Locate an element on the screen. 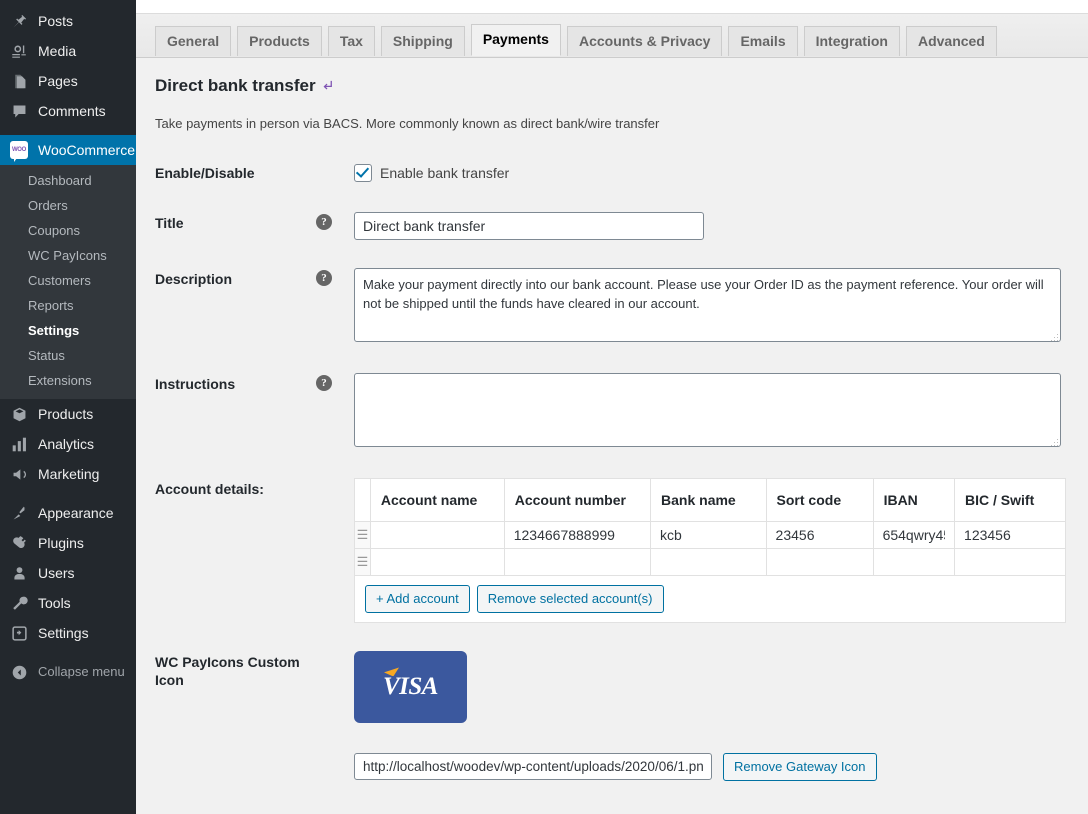 The width and height of the screenshot is (1088, 814). instructions-textarea is located at coordinates (707, 409).